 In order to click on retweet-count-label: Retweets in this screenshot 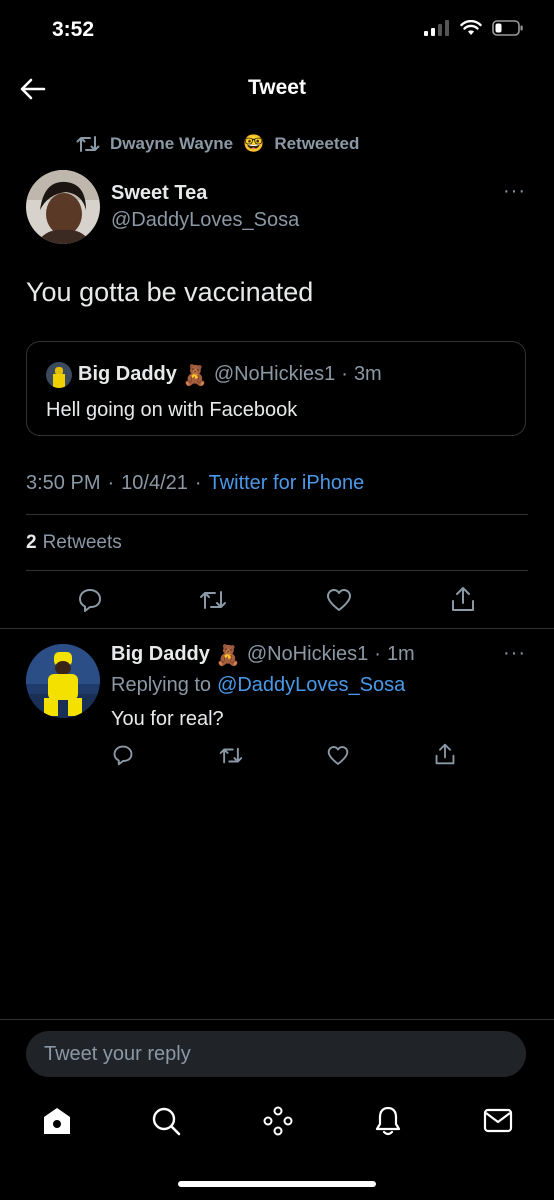, I will do `click(82, 542)`.